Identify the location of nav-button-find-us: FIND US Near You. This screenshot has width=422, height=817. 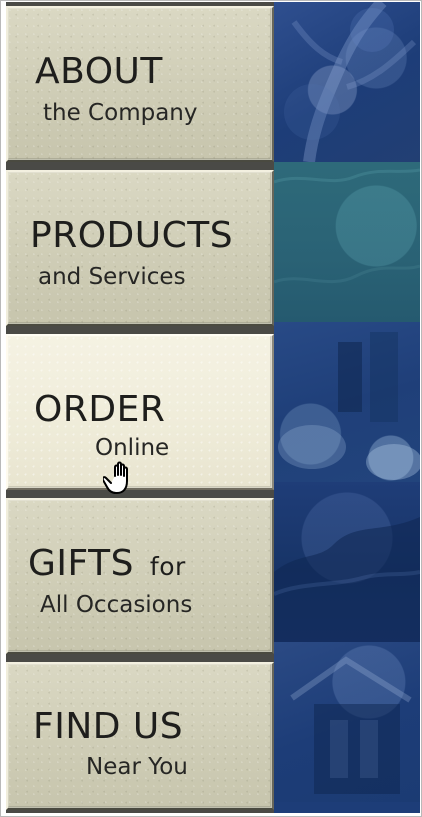
(140, 736).